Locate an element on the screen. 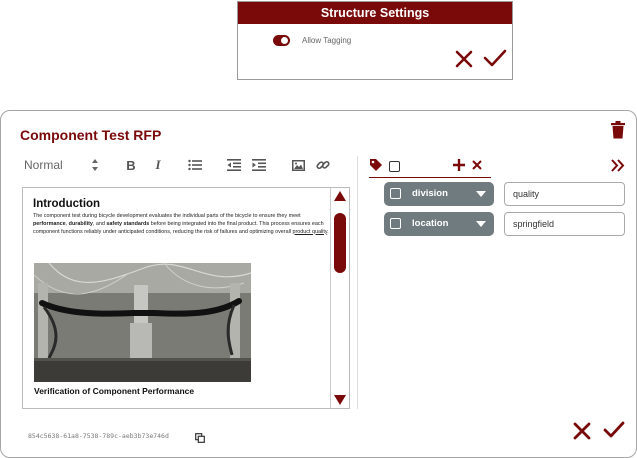 This screenshot has height=458, width=637. editor-heading: Introduction is located at coordinates (67, 204).